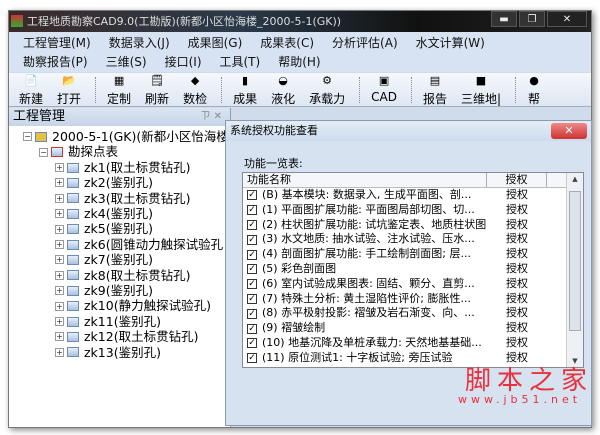  I want to click on toolbar-button: 🗒 刷新, so click(157, 90).